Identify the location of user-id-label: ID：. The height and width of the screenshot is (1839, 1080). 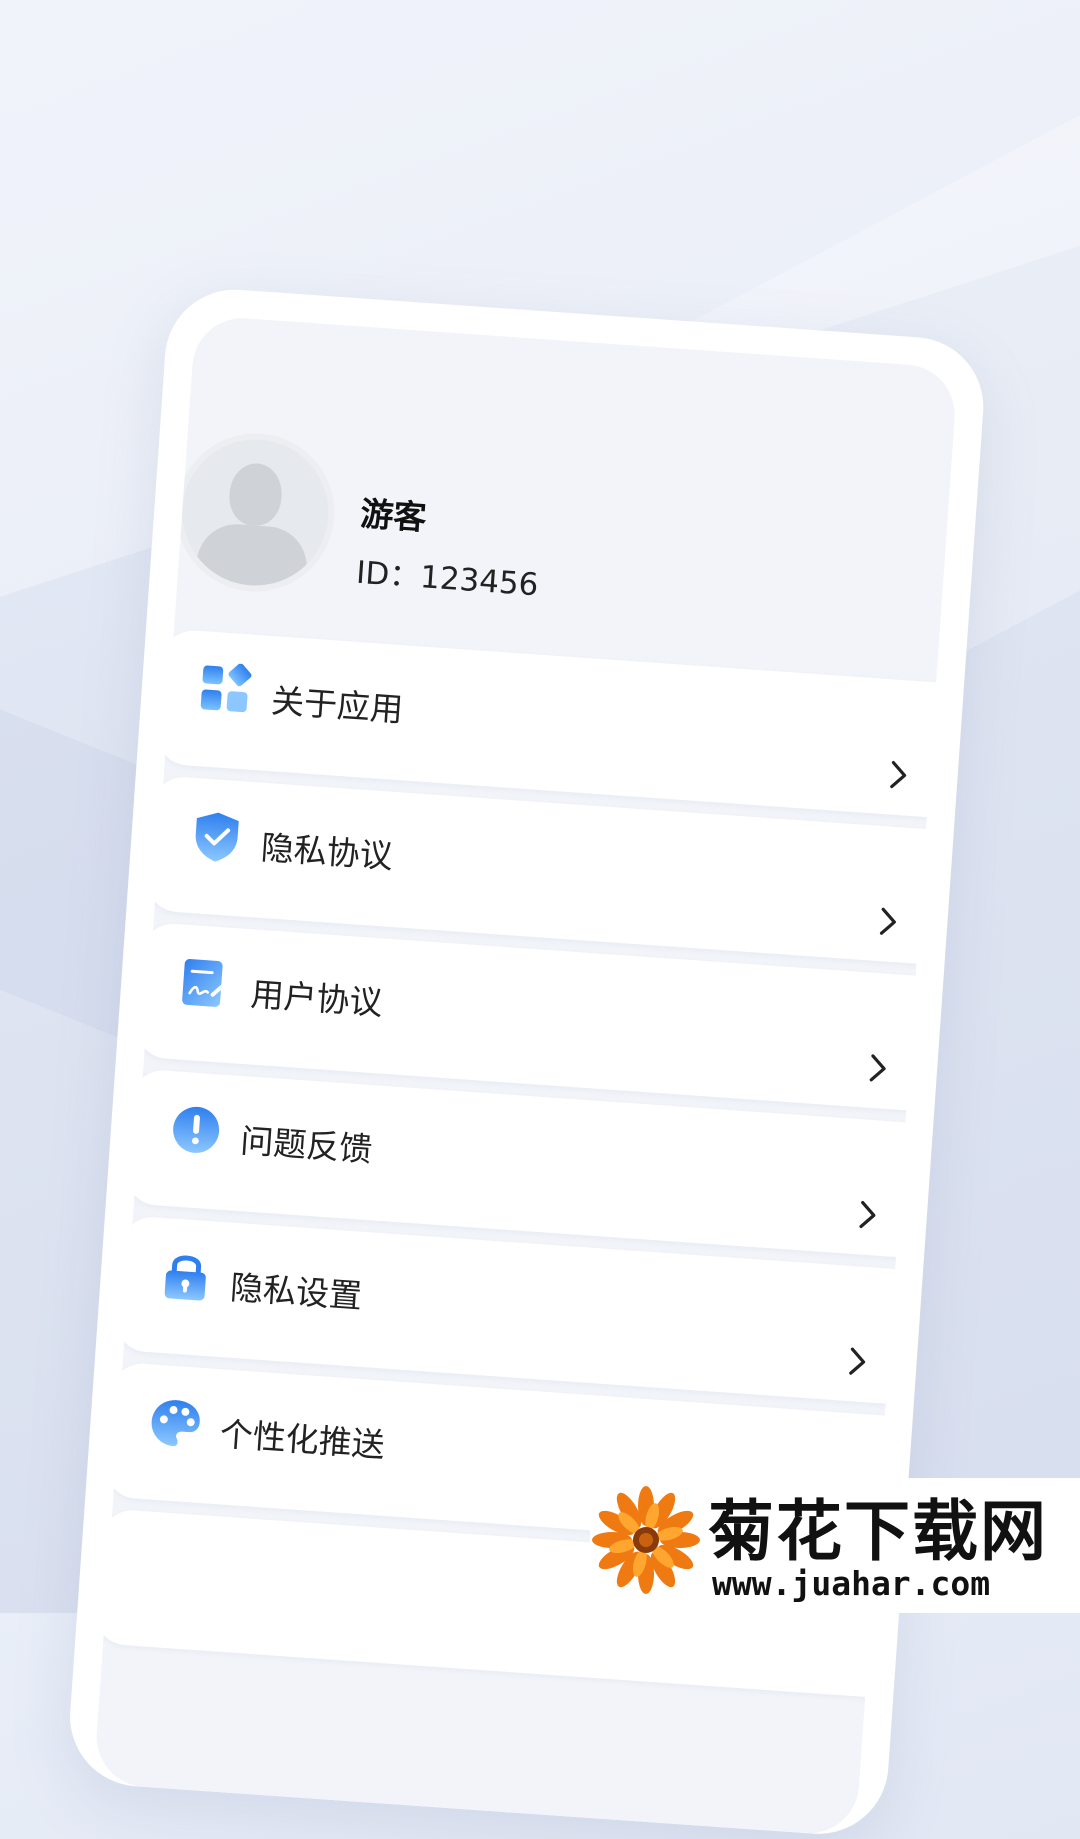
(388, 575).